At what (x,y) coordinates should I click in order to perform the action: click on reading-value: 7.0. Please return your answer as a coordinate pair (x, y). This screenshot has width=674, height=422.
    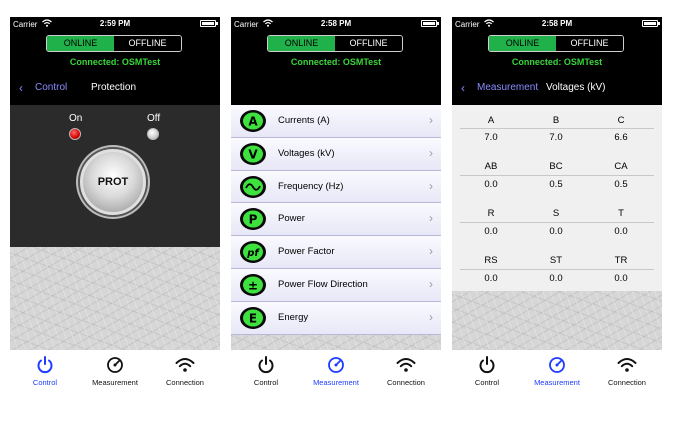
    Looking at the image, I should click on (556, 137).